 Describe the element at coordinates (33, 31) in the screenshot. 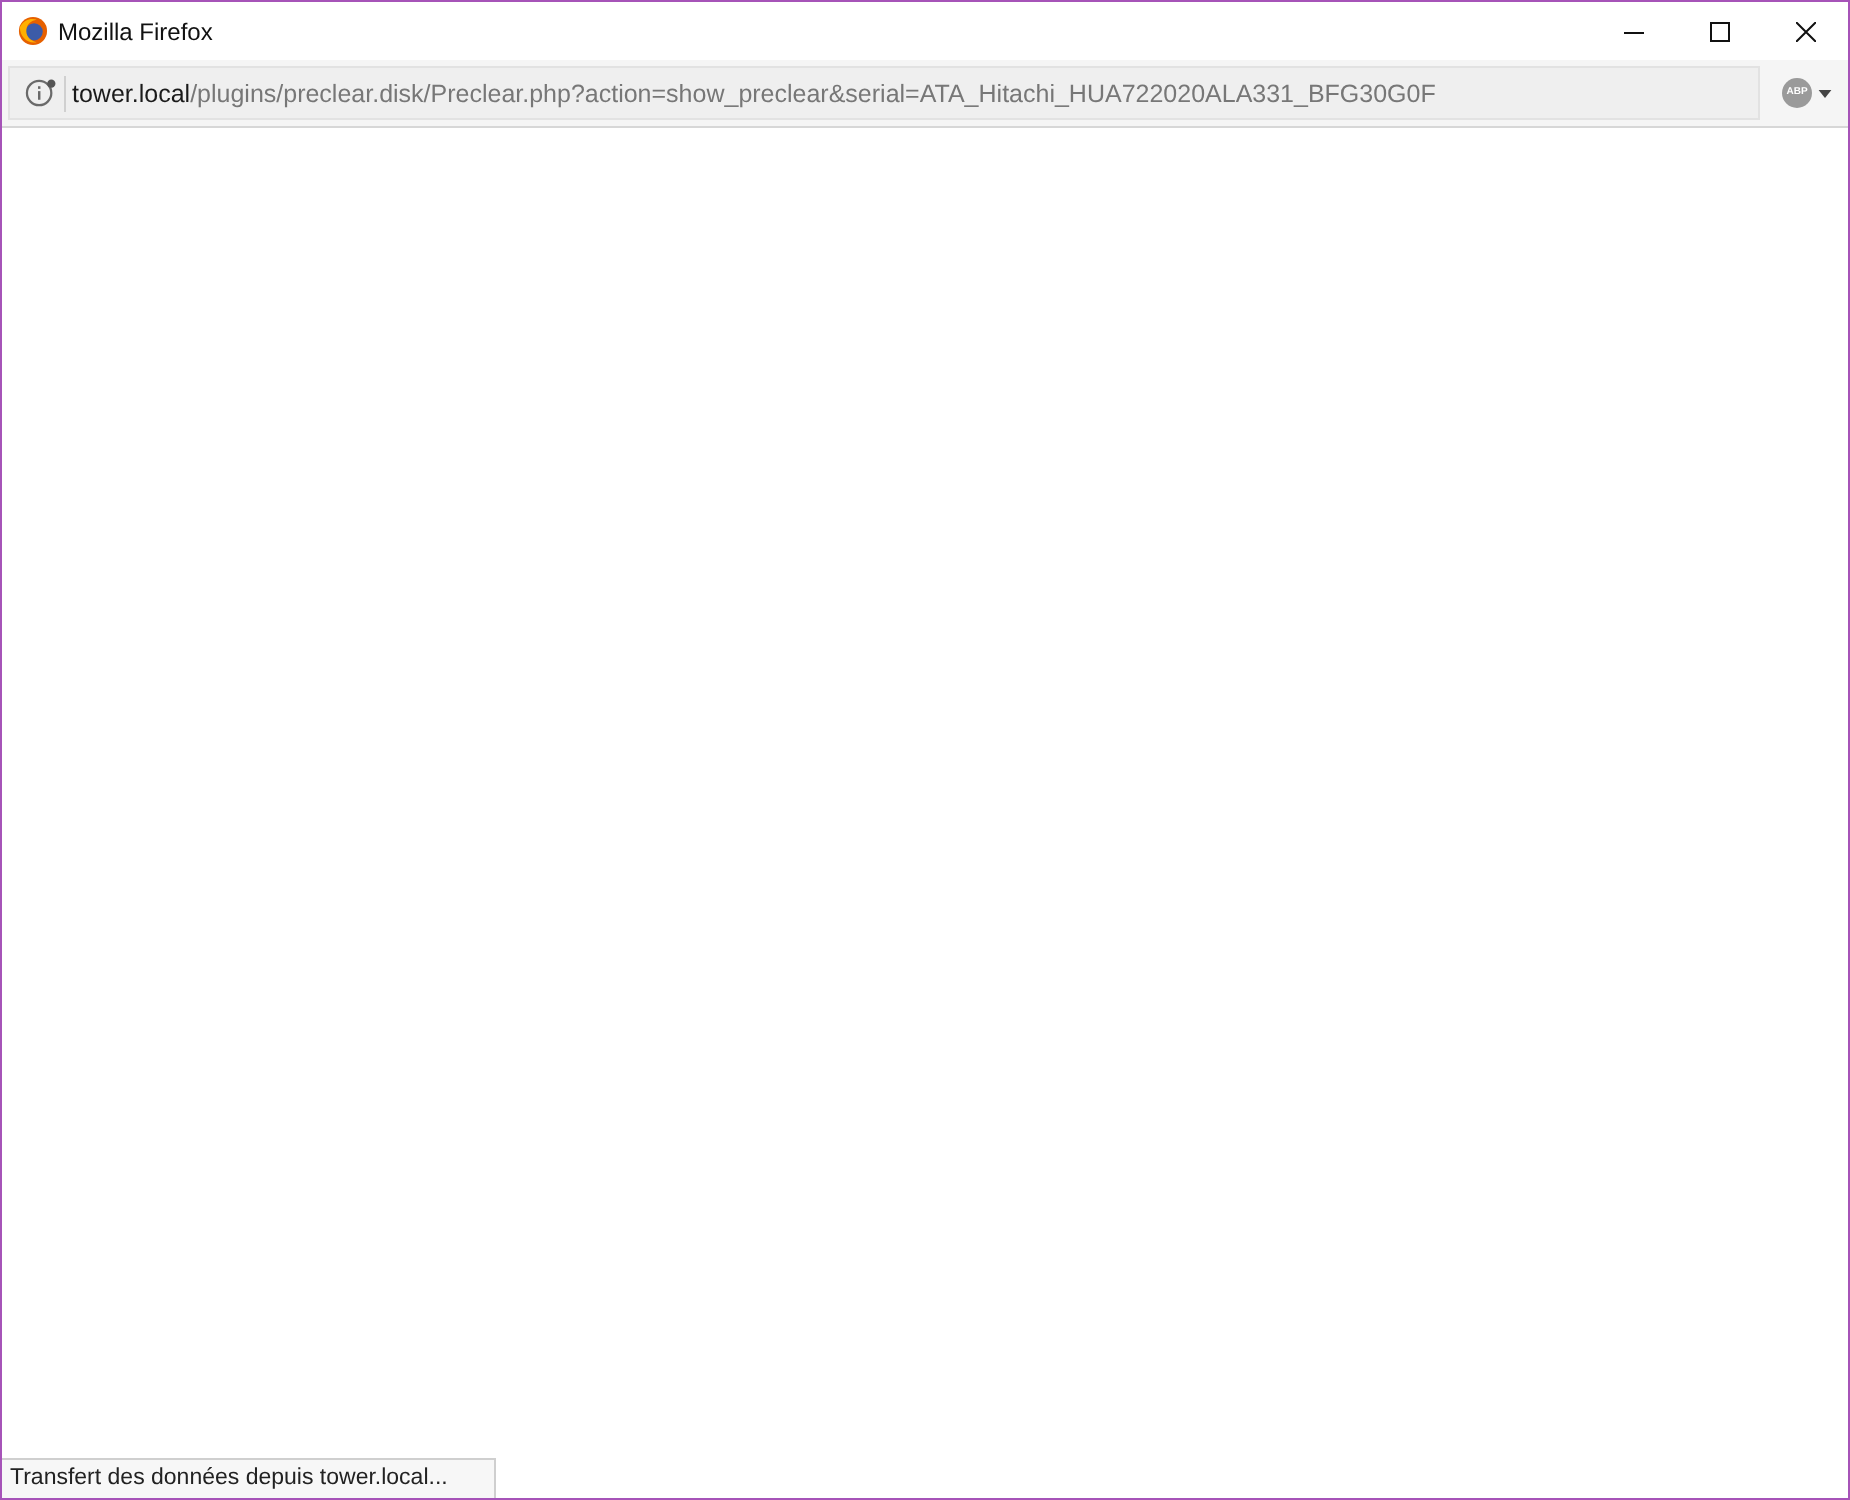

I see `globe-logo-icon` at that location.